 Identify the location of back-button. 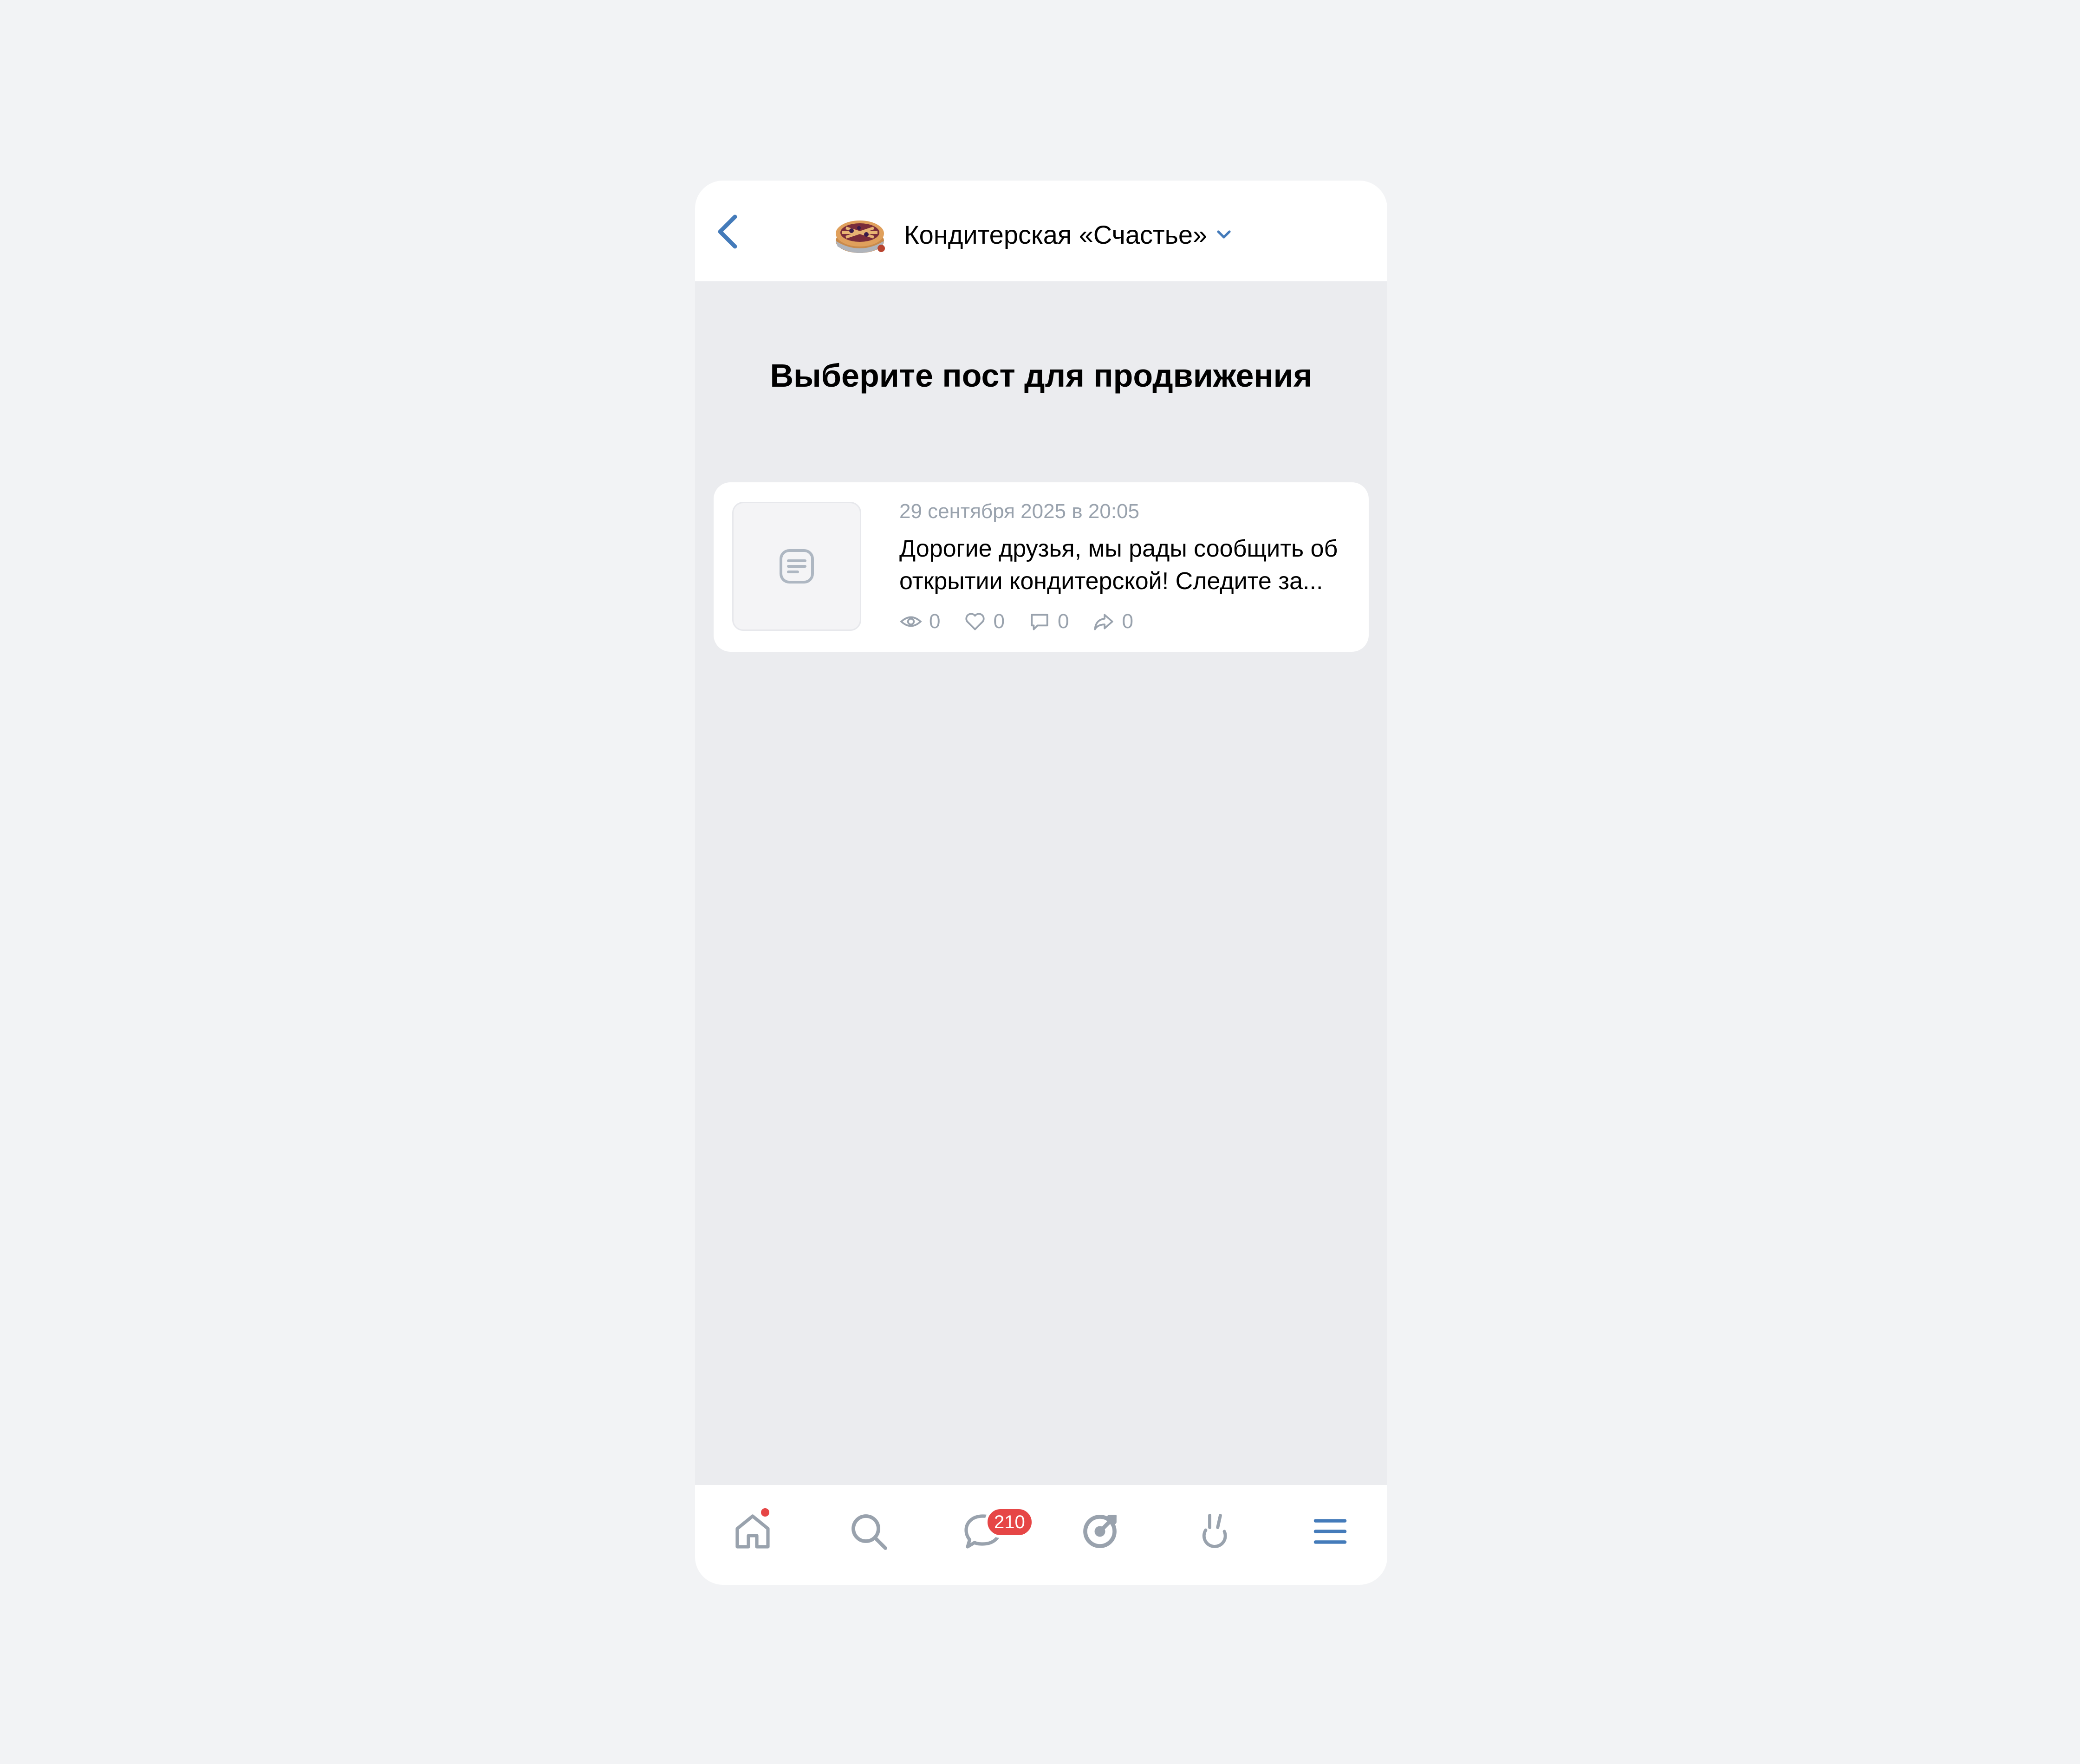
(727, 231).